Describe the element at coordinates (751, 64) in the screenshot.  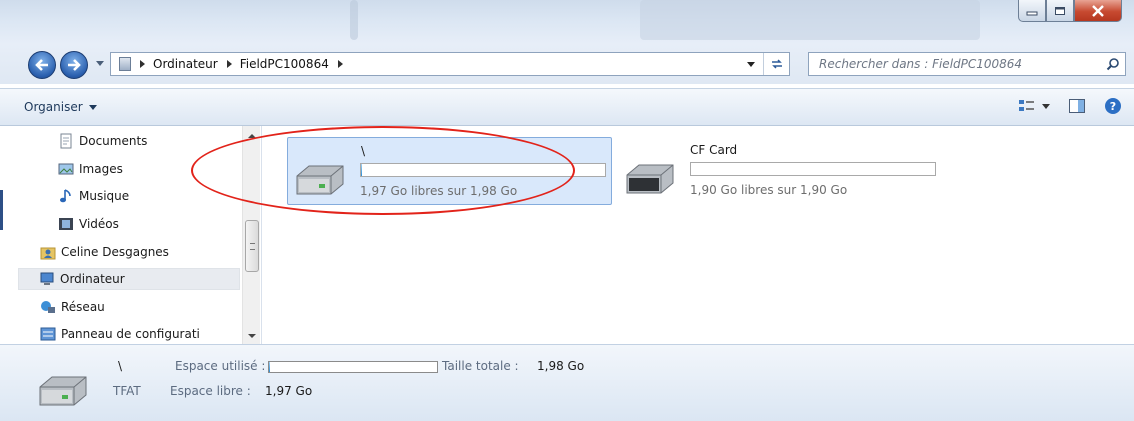
I see `address-history-dropdown` at that location.